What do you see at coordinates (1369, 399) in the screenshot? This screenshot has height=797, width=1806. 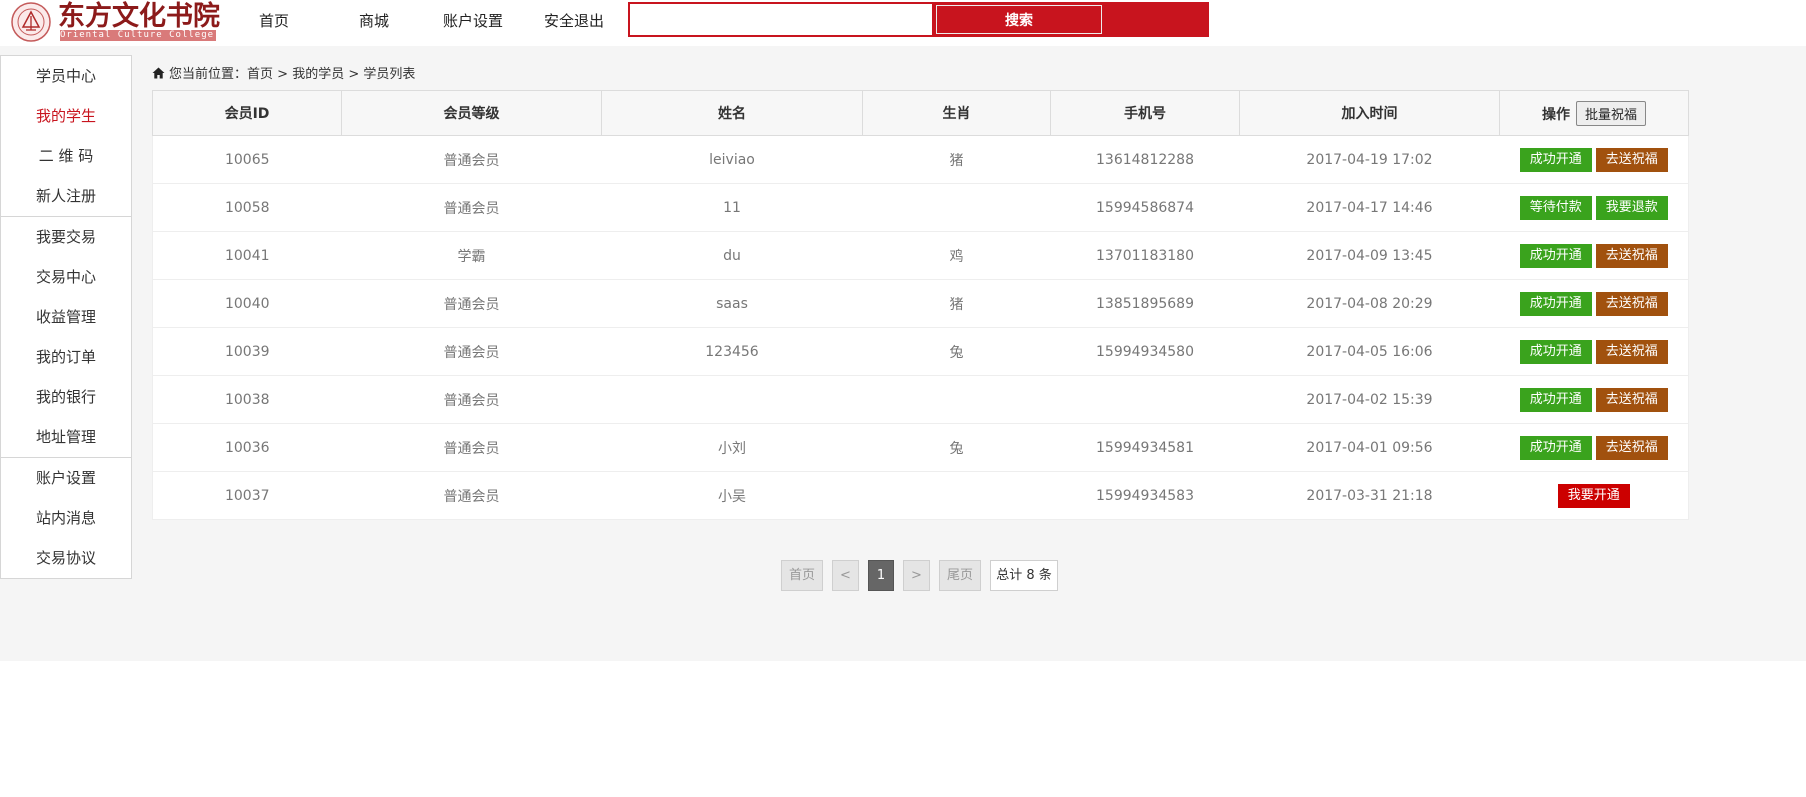 I see `cell-join-time: 2017-04-02 15:39` at bounding box center [1369, 399].